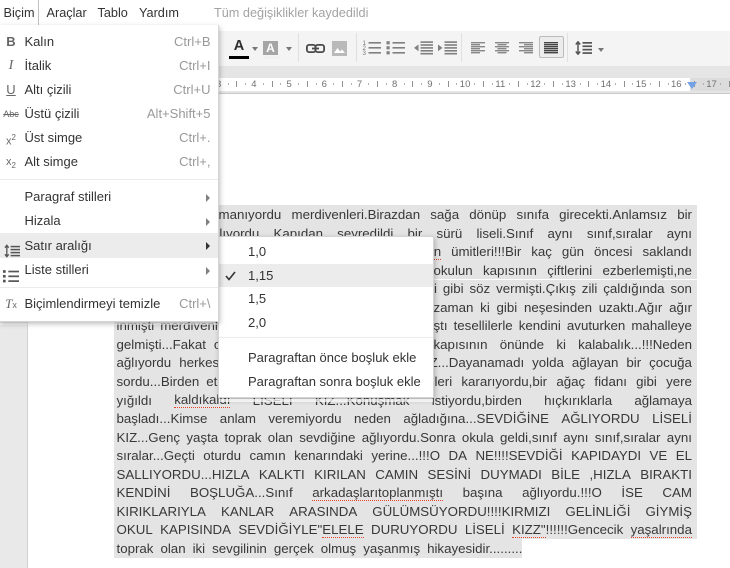  Describe the element at coordinates (365, 52) in the screenshot. I see `svg-text: 3` at that location.